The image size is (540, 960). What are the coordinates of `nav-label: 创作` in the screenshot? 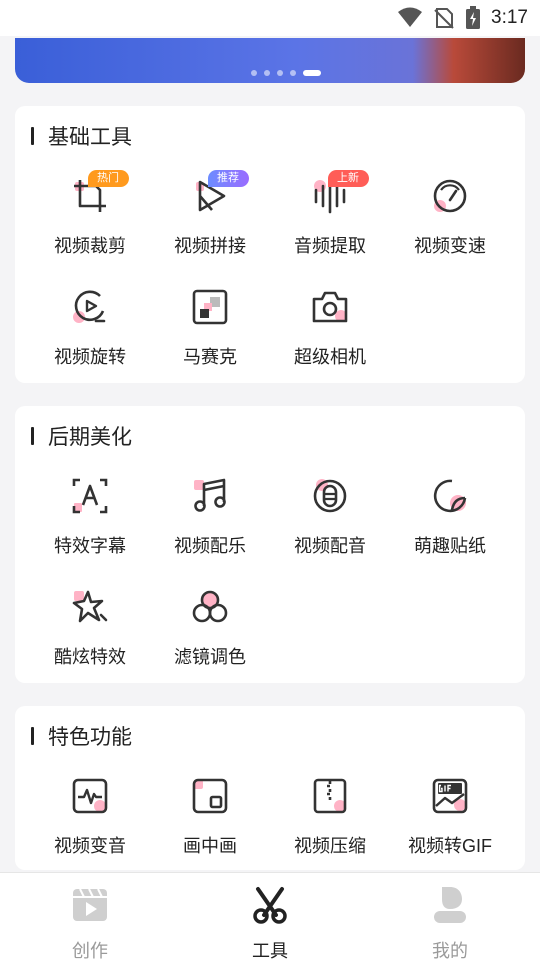 It's located at (90, 950).